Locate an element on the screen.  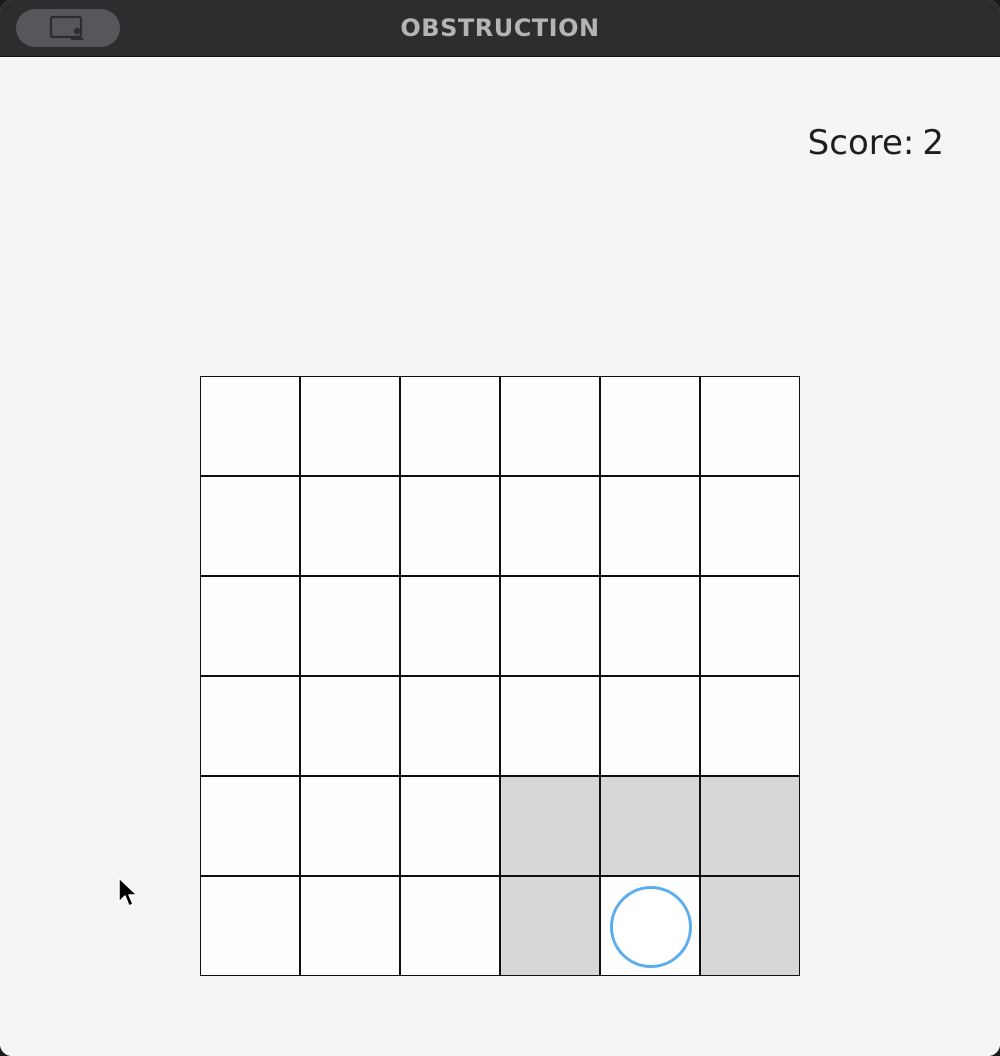
window-title: OBSTRUCTION is located at coordinates (500, 28).